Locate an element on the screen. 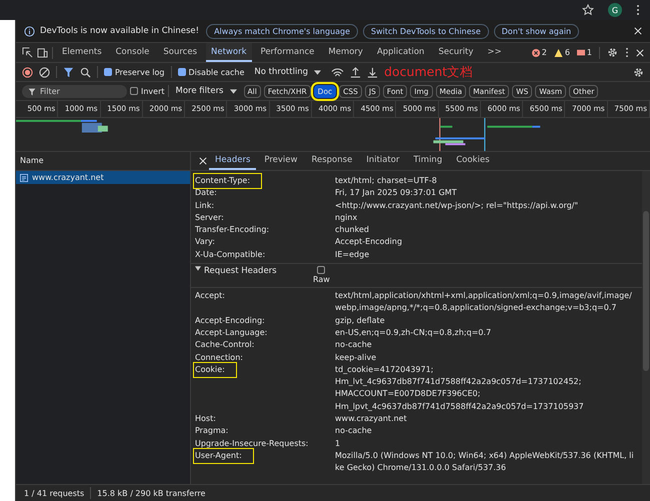 Image resolution: width=650 pixels, height=501 pixels. header-name: Cookie: is located at coordinates (215, 370).